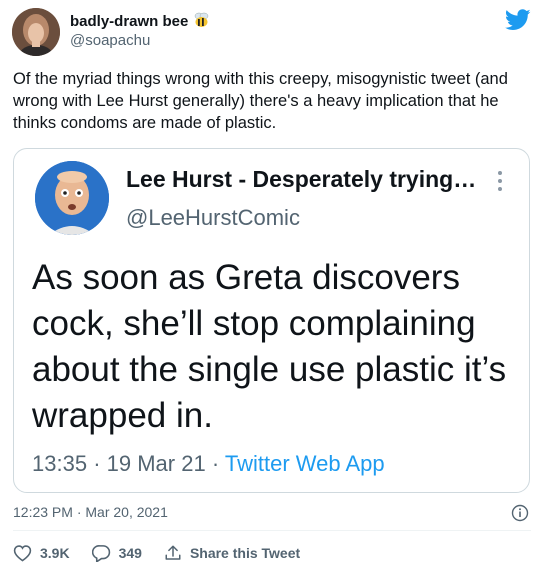 This screenshot has height=572, width=544. What do you see at coordinates (59, 463) in the screenshot?
I see `quoted-tweet-time: 13:35` at bounding box center [59, 463].